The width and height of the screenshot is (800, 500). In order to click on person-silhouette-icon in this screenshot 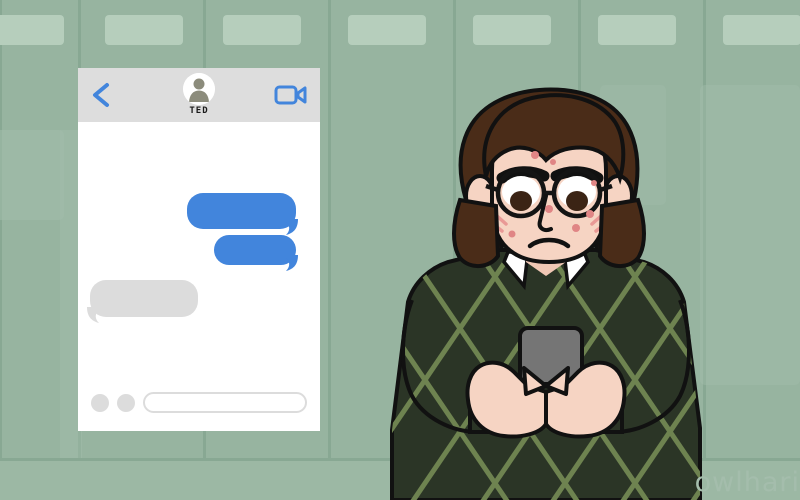, I will do `click(199, 89)`.